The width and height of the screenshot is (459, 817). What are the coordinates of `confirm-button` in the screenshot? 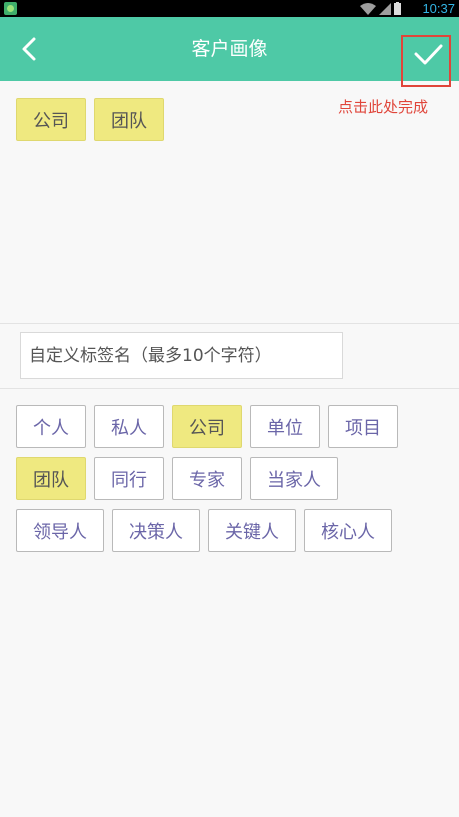 It's located at (426, 61).